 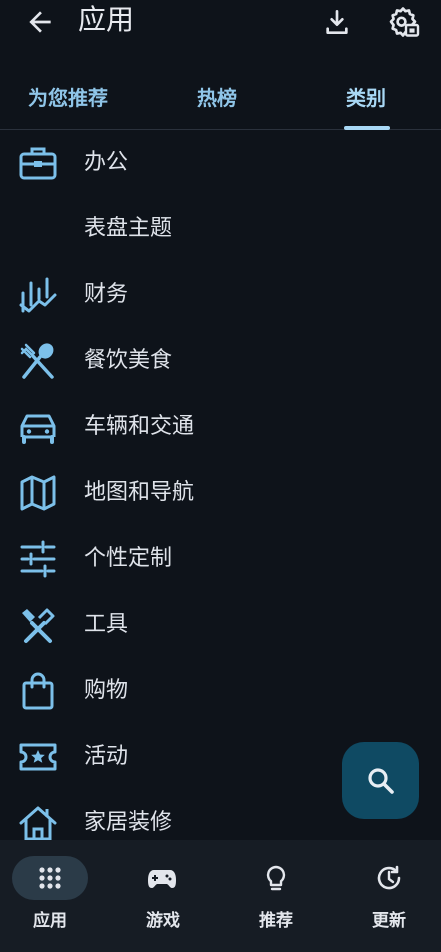 I want to click on category-label: 车辆和交通, so click(x=139, y=426).